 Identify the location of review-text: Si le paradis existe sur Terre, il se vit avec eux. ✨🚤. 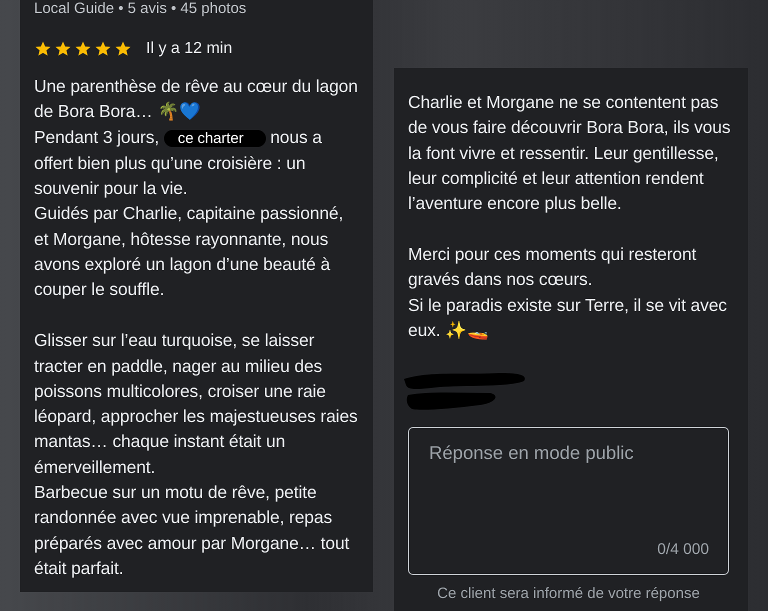
(568, 318).